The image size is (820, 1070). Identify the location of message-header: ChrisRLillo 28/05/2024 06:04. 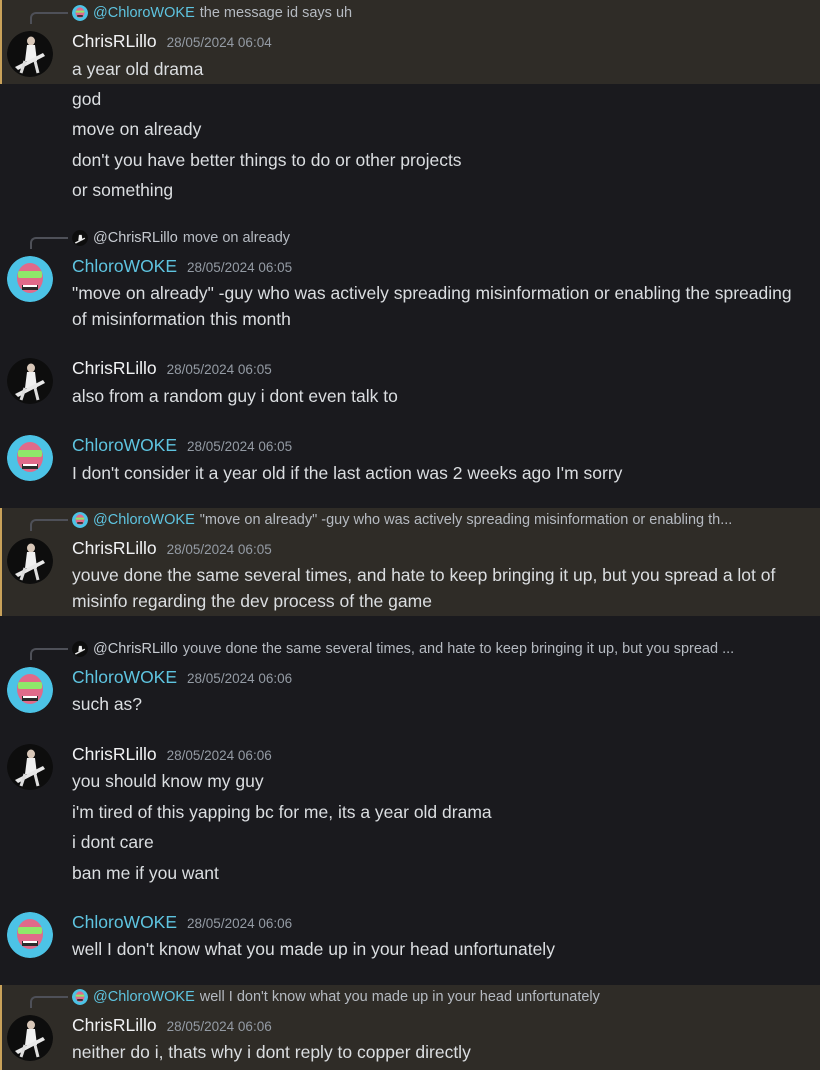
(172, 42).